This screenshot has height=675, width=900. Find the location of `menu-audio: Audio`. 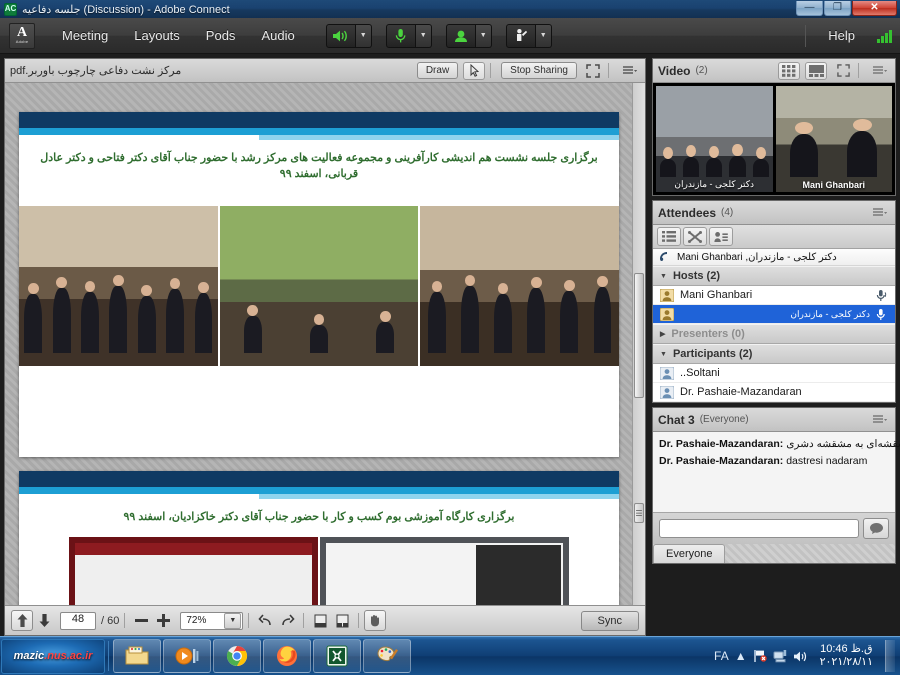

menu-audio: Audio is located at coordinates (277, 35).